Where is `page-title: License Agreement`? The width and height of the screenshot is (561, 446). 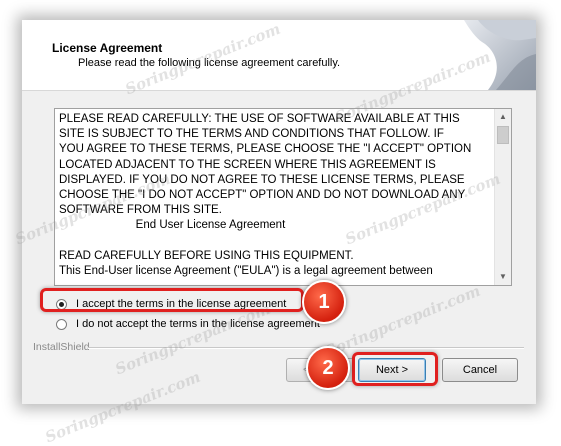 page-title: License Agreement is located at coordinates (107, 48).